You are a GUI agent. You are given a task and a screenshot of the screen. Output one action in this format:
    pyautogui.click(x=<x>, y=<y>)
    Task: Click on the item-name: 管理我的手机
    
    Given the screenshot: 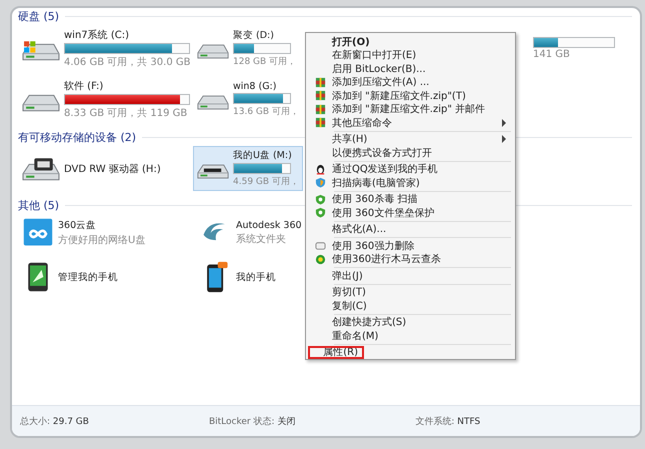 What is the action you would take?
    pyautogui.click(x=88, y=277)
    